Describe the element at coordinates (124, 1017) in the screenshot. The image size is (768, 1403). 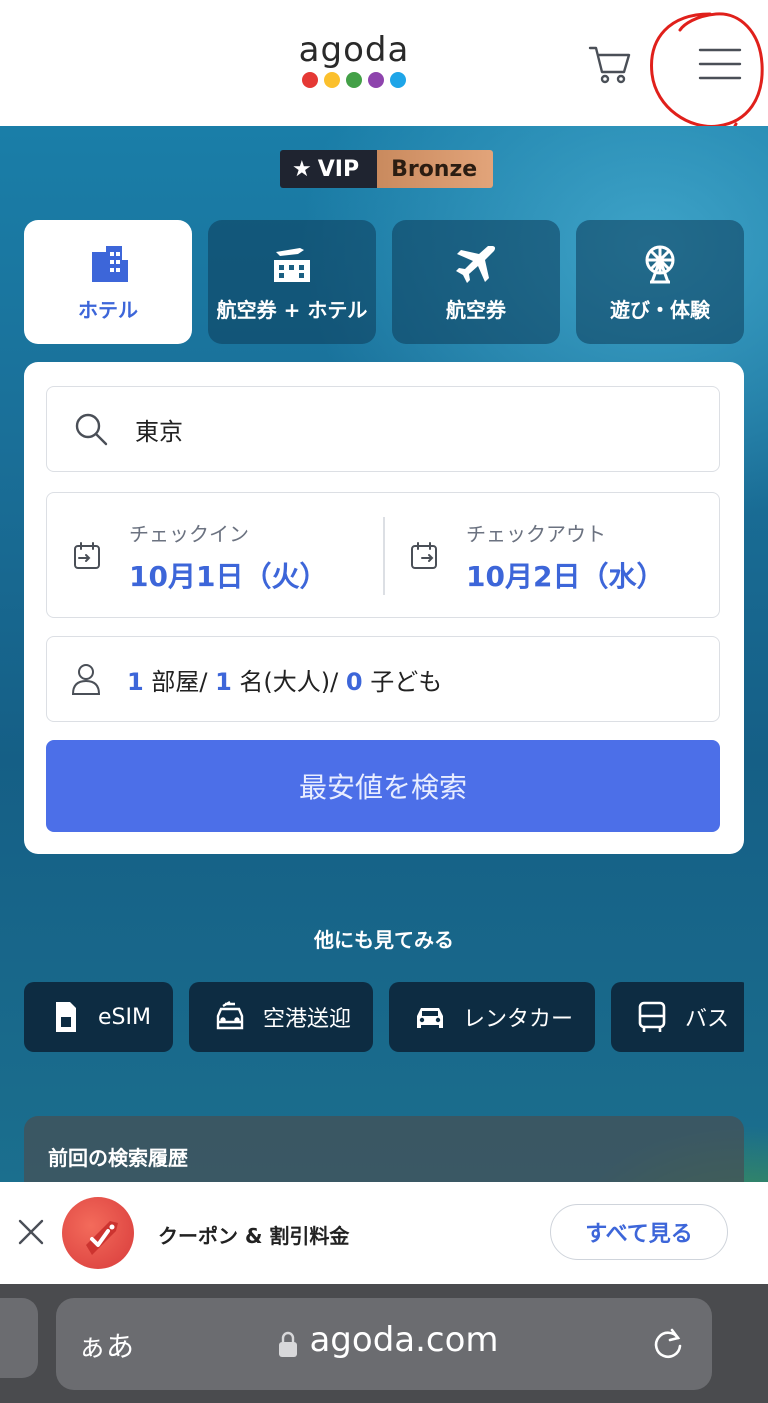
I see `chip-label: eSIM` at that location.